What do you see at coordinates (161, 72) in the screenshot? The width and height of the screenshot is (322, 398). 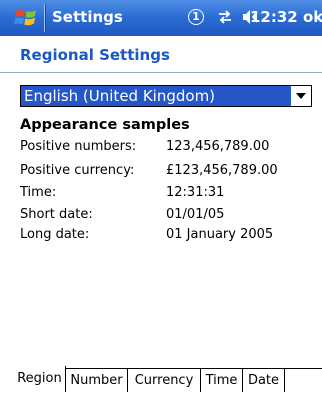 I see `header-divider` at bounding box center [161, 72].